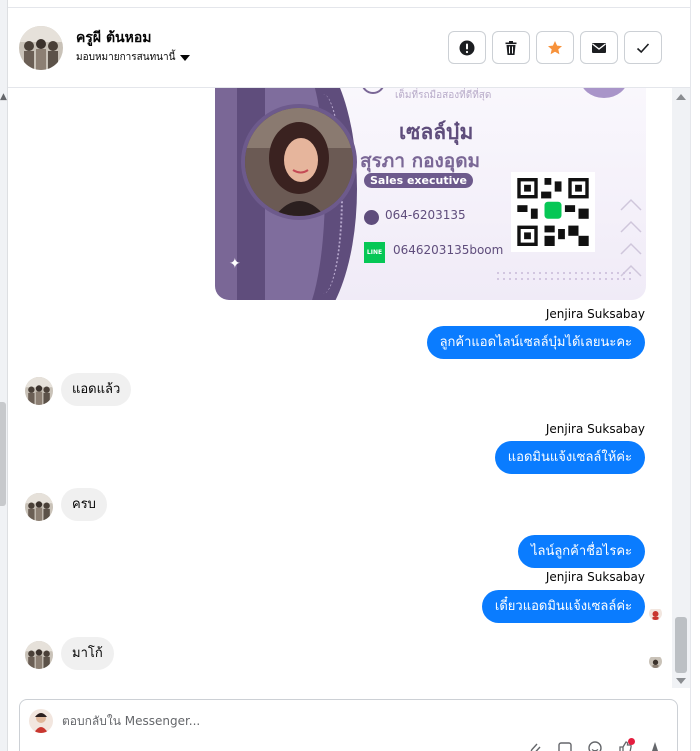  I want to click on check-icon, so click(643, 47).